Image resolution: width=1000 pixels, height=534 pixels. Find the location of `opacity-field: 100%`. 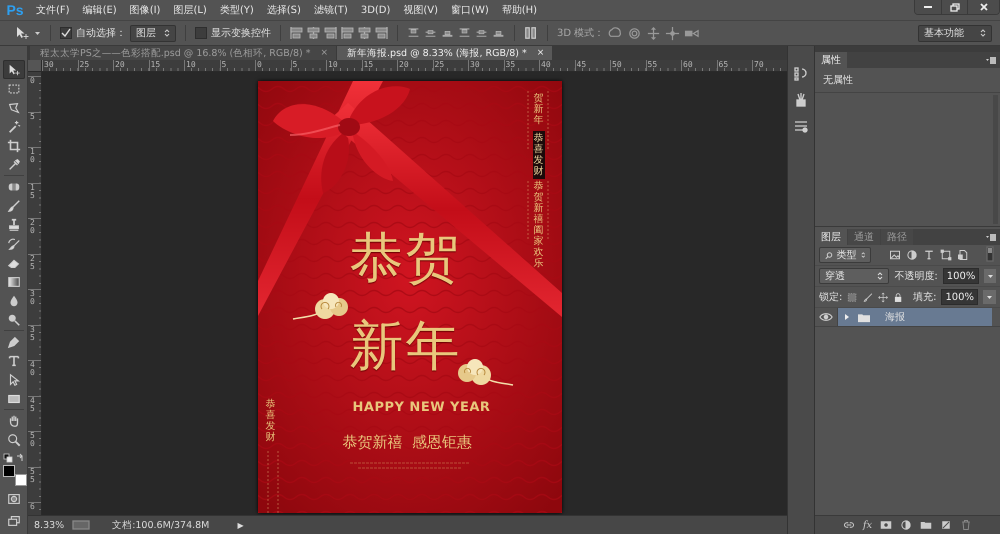

opacity-field: 100% is located at coordinates (961, 276).